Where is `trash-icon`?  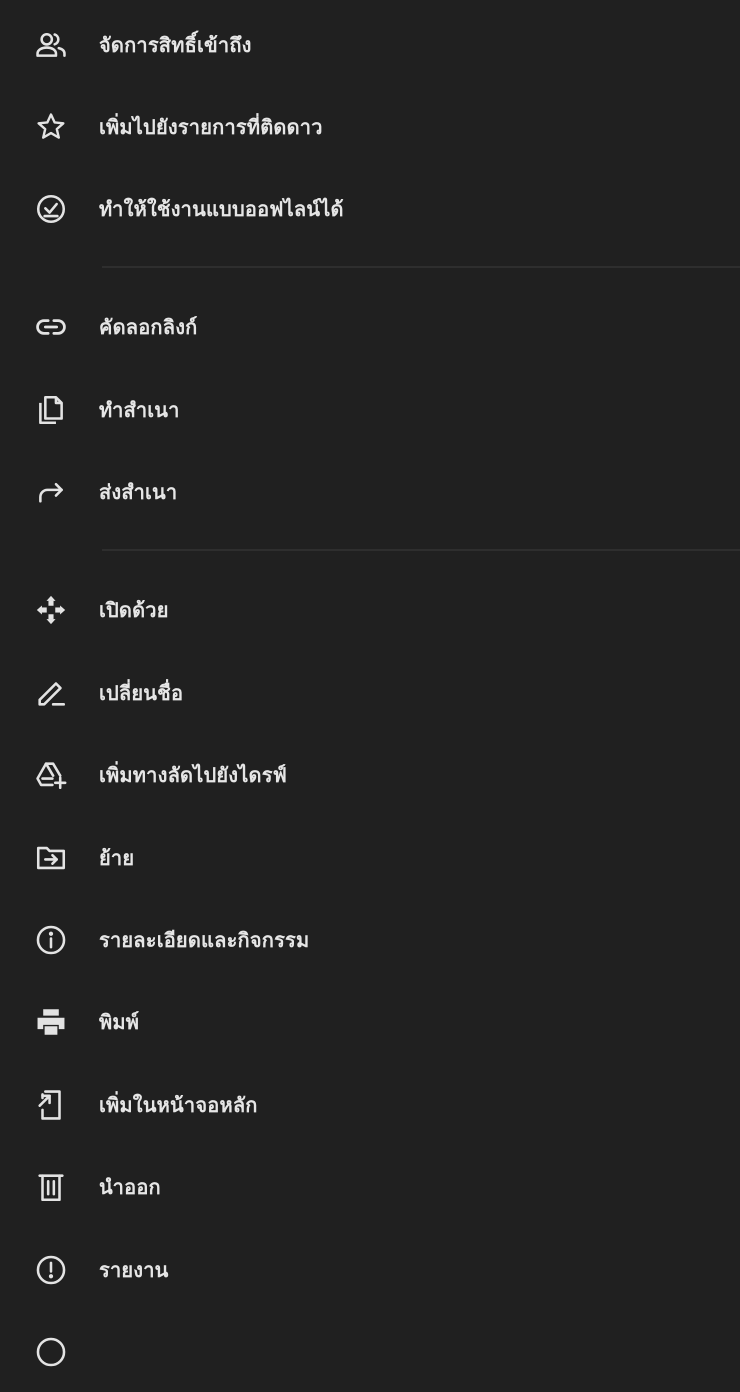 trash-icon is located at coordinates (51, 1187).